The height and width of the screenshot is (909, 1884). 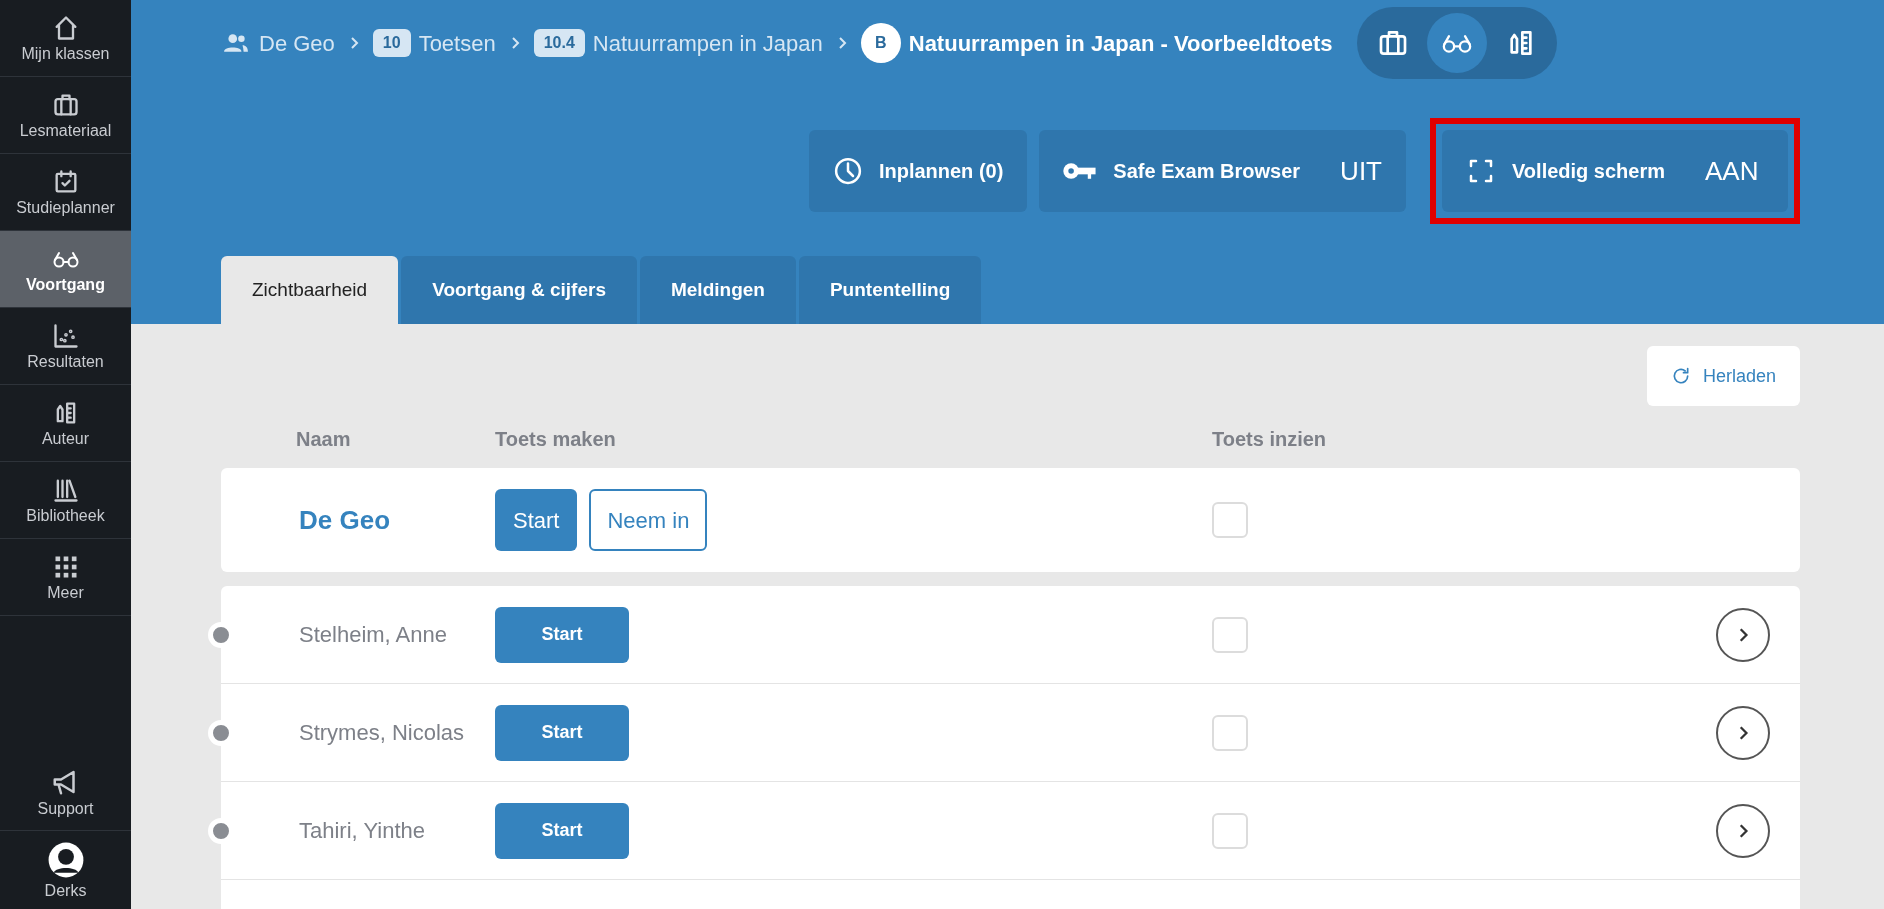 I want to click on group-name: De Geo, so click(x=345, y=520).